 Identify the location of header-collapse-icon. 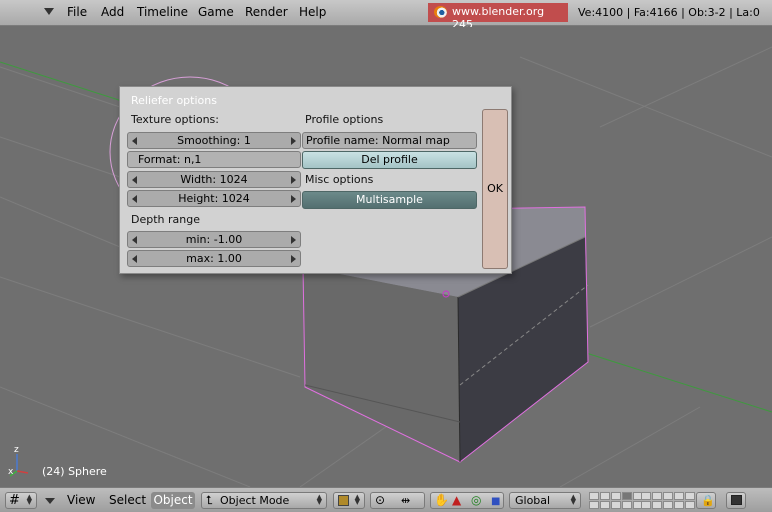
(50, 501).